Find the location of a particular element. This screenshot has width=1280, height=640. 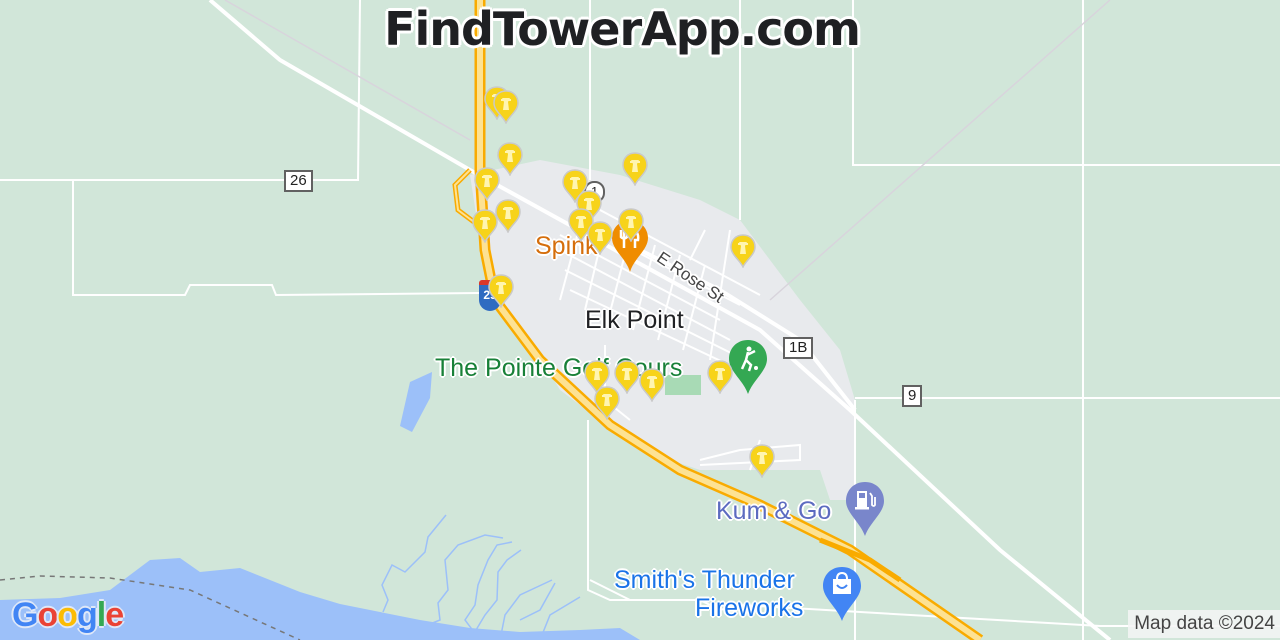

town-label: Elk Point is located at coordinates (634, 320).